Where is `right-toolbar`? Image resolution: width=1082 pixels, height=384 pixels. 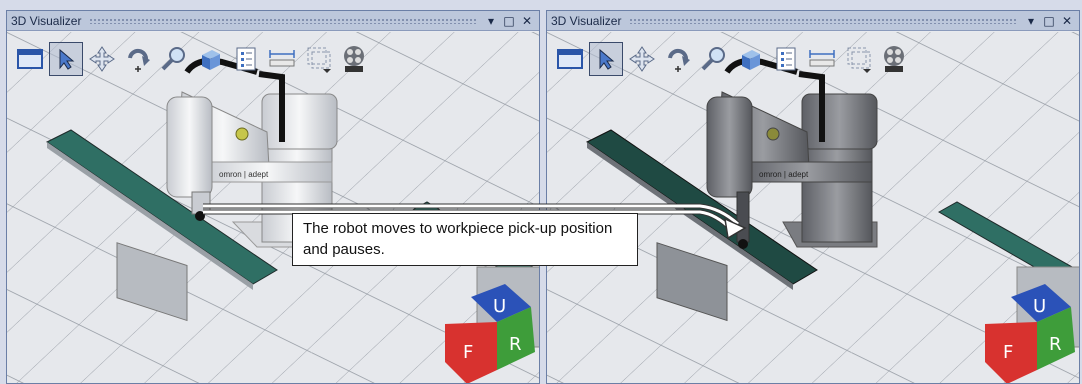 right-toolbar is located at coordinates (732, 59).